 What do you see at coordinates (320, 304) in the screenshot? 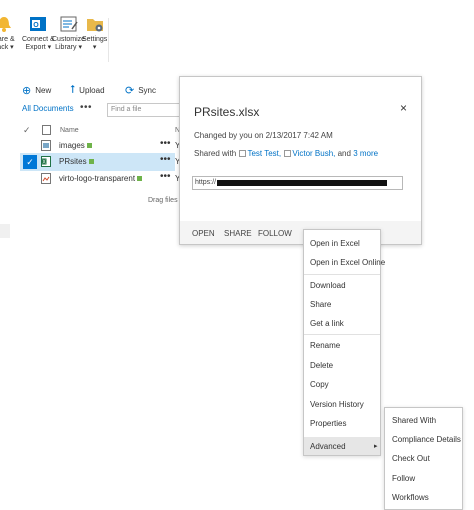
I see `menu-share: Share` at bounding box center [320, 304].